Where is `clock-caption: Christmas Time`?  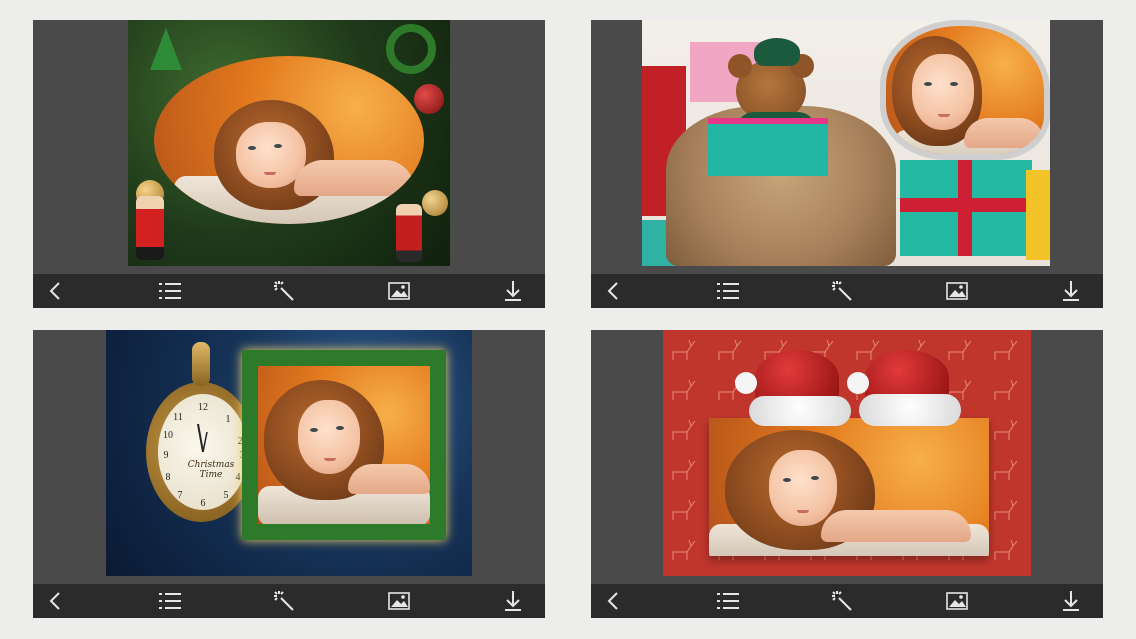 clock-caption: Christmas Time is located at coordinates (211, 470).